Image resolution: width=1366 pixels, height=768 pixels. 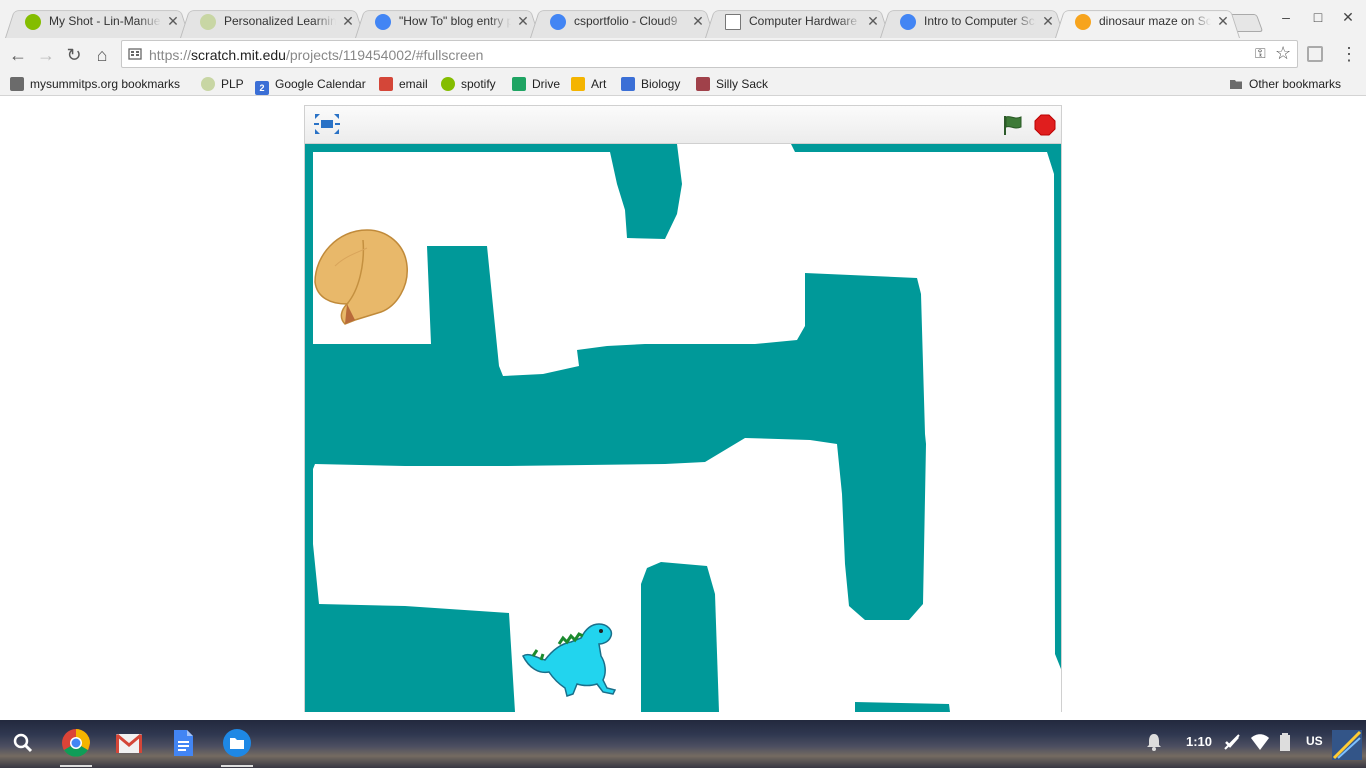 I want to click on player-controls, so click(x=683, y=125).